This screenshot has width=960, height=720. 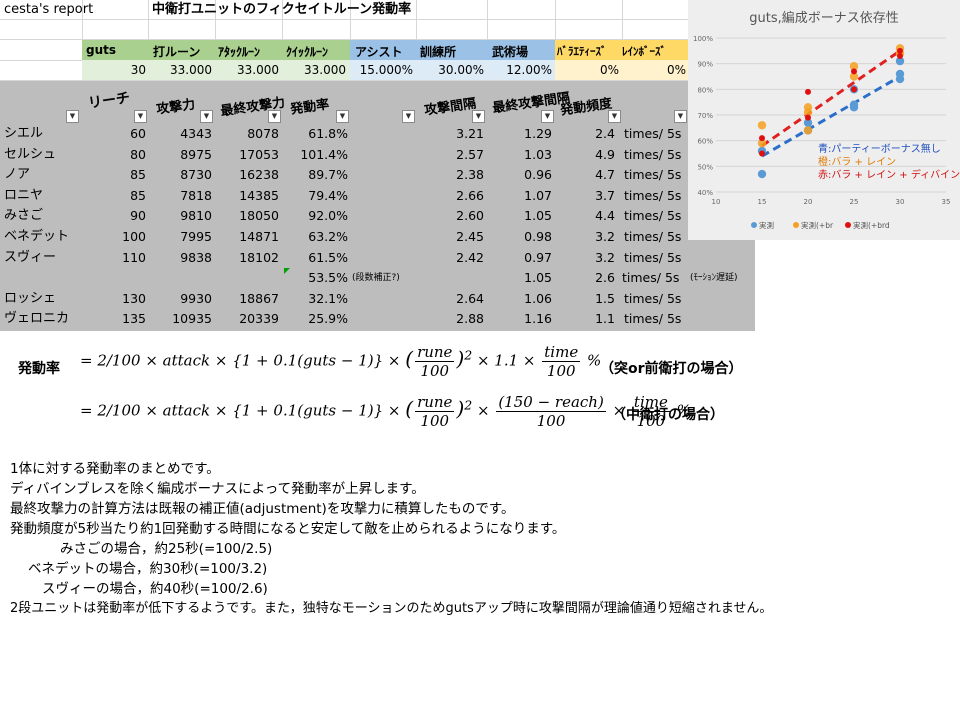 What do you see at coordinates (196, 257) in the screenshot?
I see `row-attack: 9838` at bounding box center [196, 257].